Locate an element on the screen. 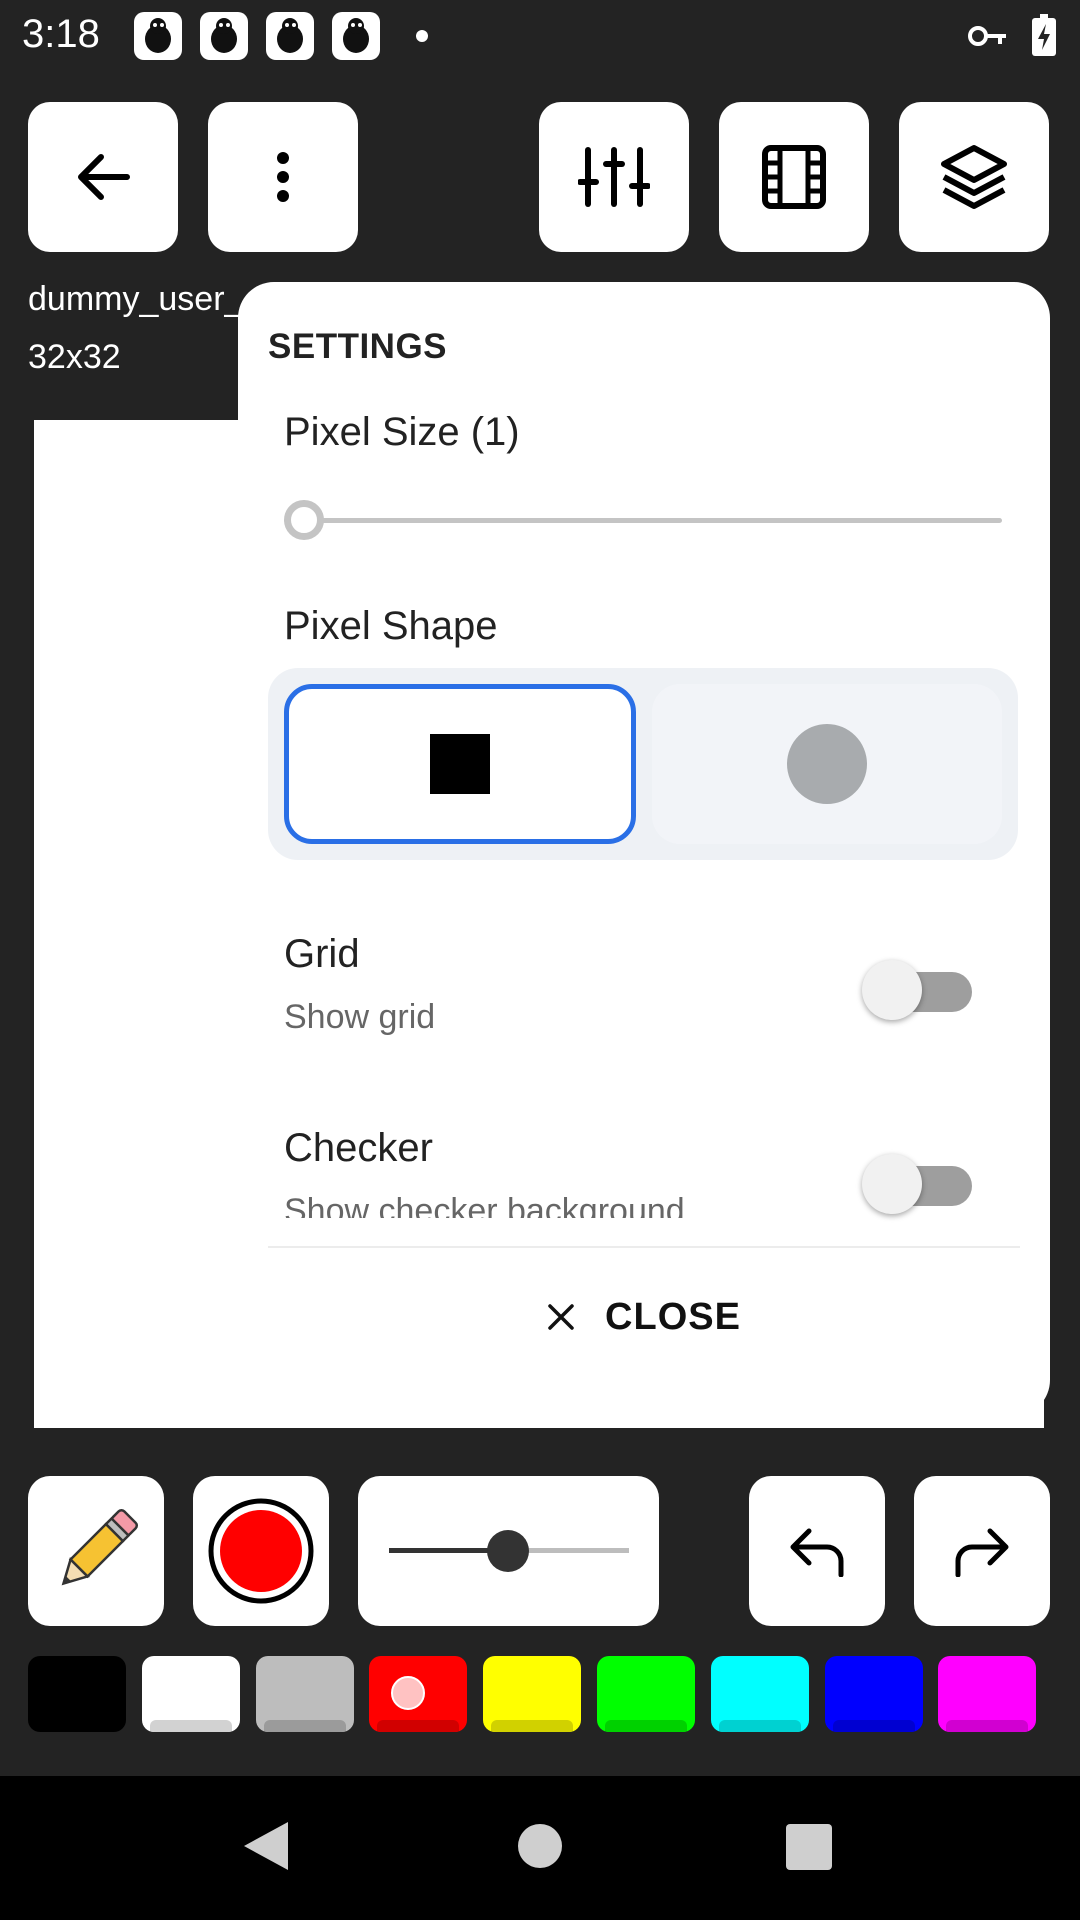 Image resolution: width=1080 pixels, height=1920 pixels. file-name: dummy_user_ is located at coordinates (136, 299).